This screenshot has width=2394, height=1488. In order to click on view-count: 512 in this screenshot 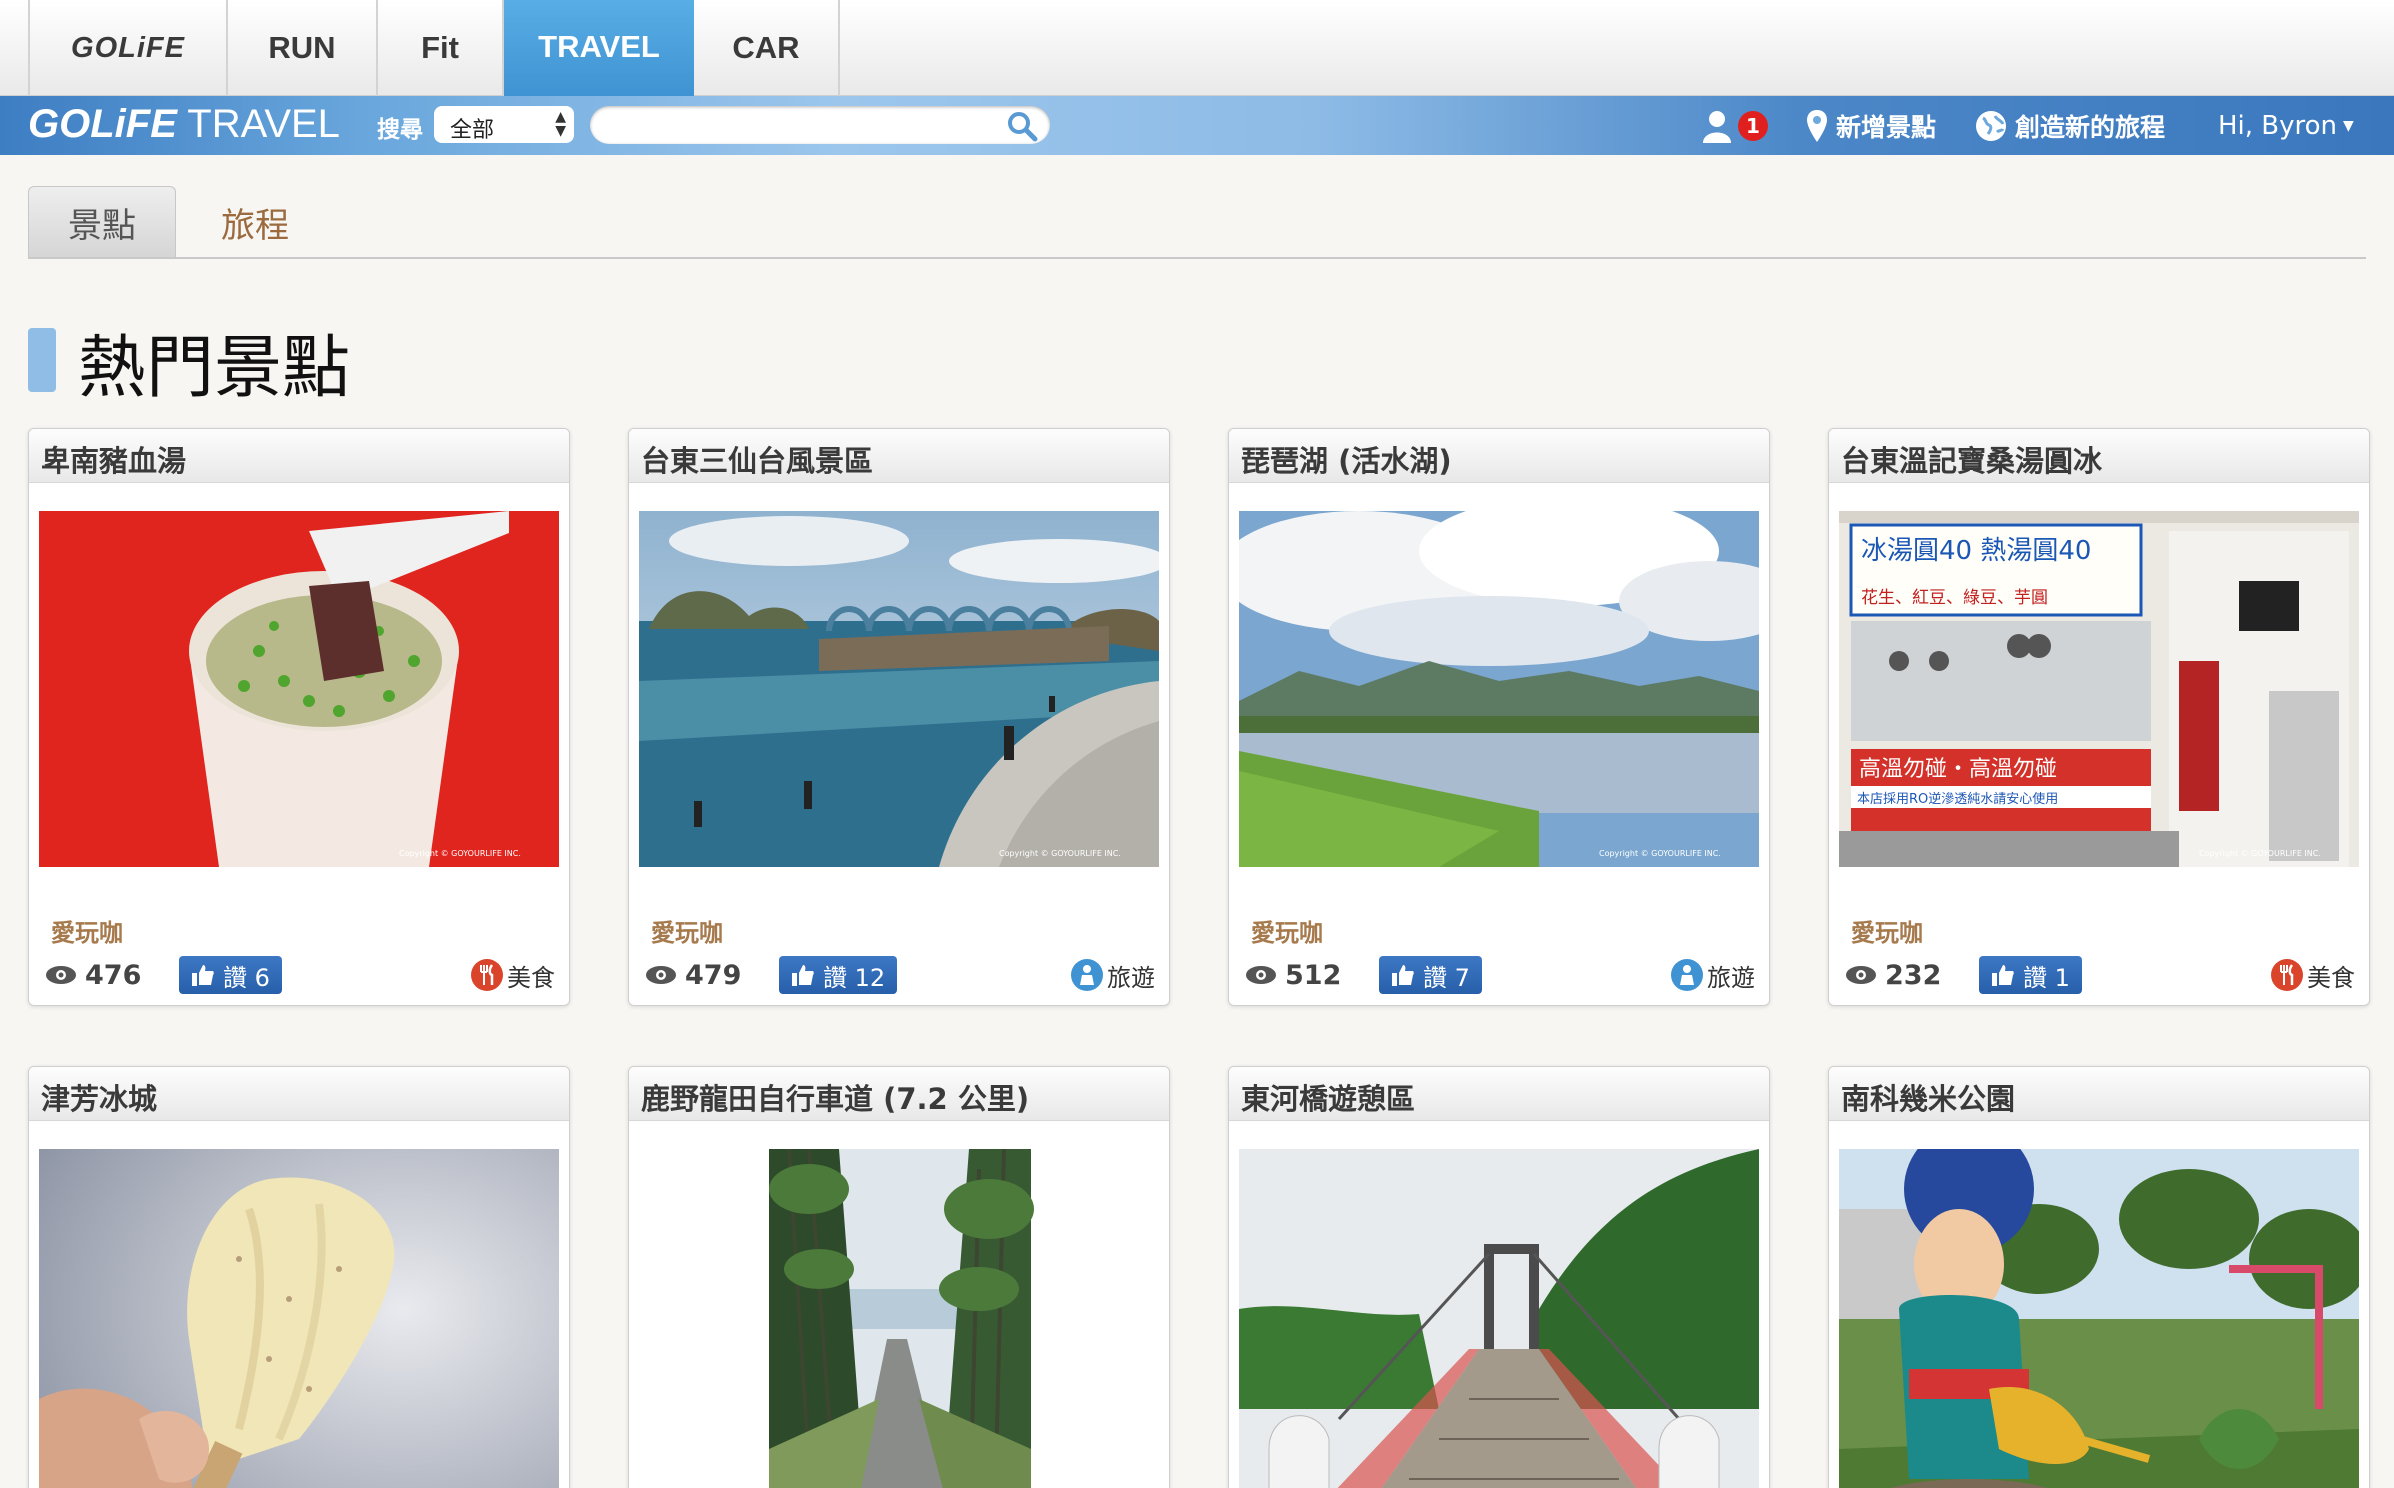, I will do `click(1312, 975)`.